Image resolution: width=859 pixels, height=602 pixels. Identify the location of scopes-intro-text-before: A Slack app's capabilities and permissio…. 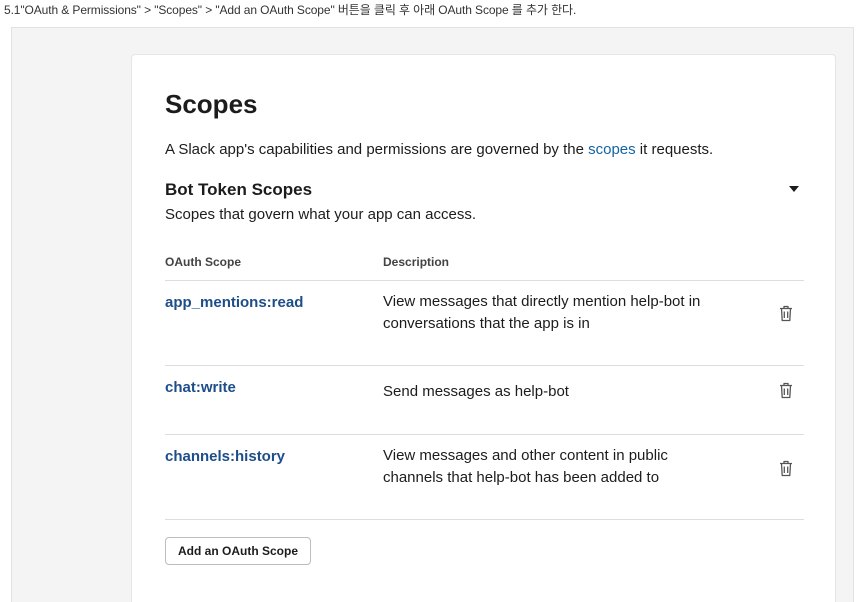
(377, 149).